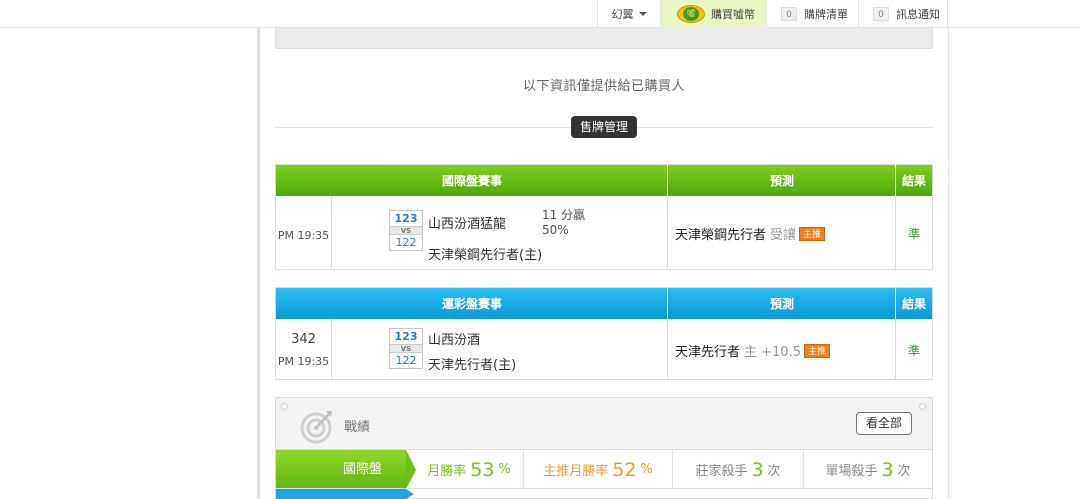 Image resolution: width=1080 pixels, height=499 pixels. Describe the element at coordinates (604, 38) in the screenshot. I see `top-strip` at that location.